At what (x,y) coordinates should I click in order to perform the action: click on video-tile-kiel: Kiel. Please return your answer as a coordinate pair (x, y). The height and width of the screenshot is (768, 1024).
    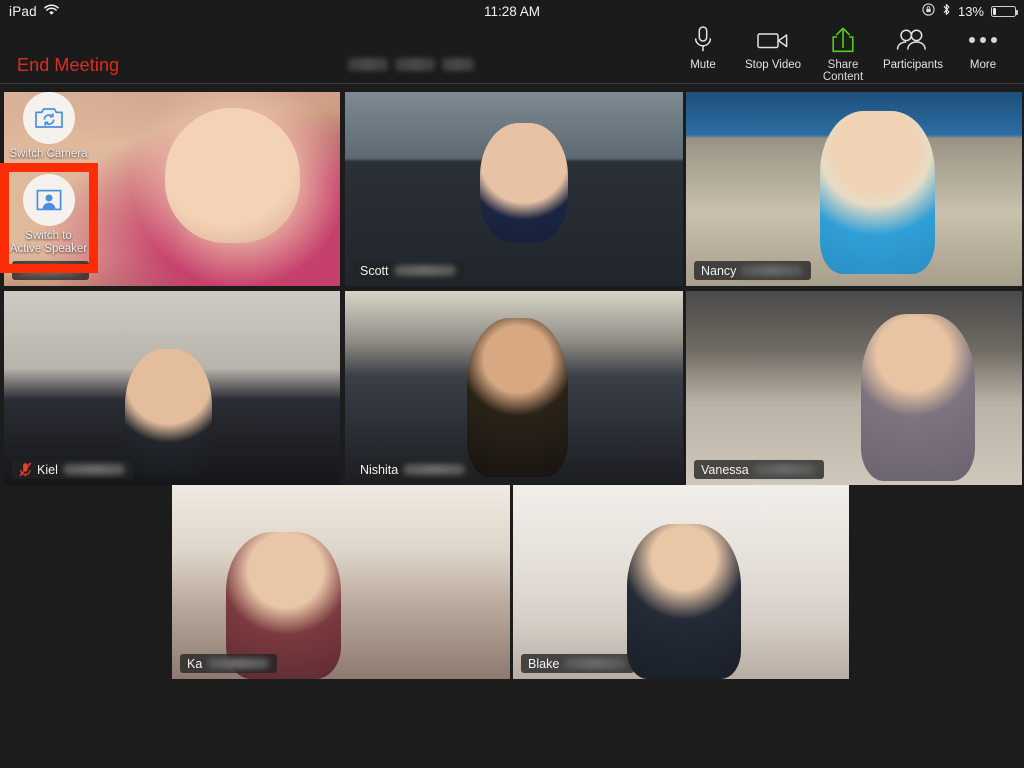
    Looking at the image, I should click on (172, 388).